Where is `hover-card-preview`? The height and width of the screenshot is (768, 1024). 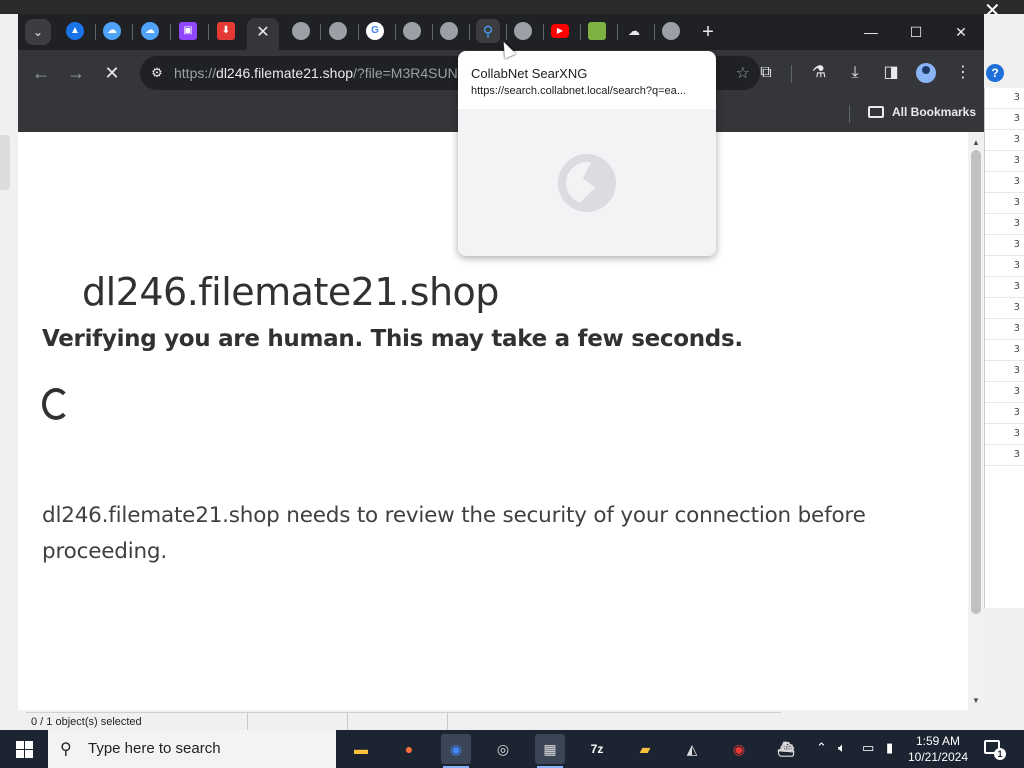
hover-card-preview is located at coordinates (587, 182).